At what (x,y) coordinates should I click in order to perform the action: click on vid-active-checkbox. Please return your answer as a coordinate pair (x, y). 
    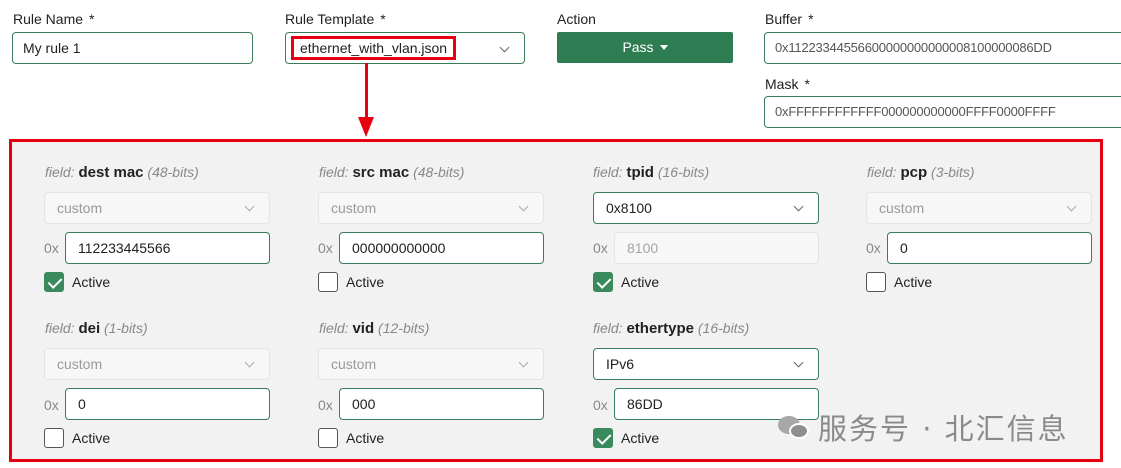
    Looking at the image, I should click on (328, 438).